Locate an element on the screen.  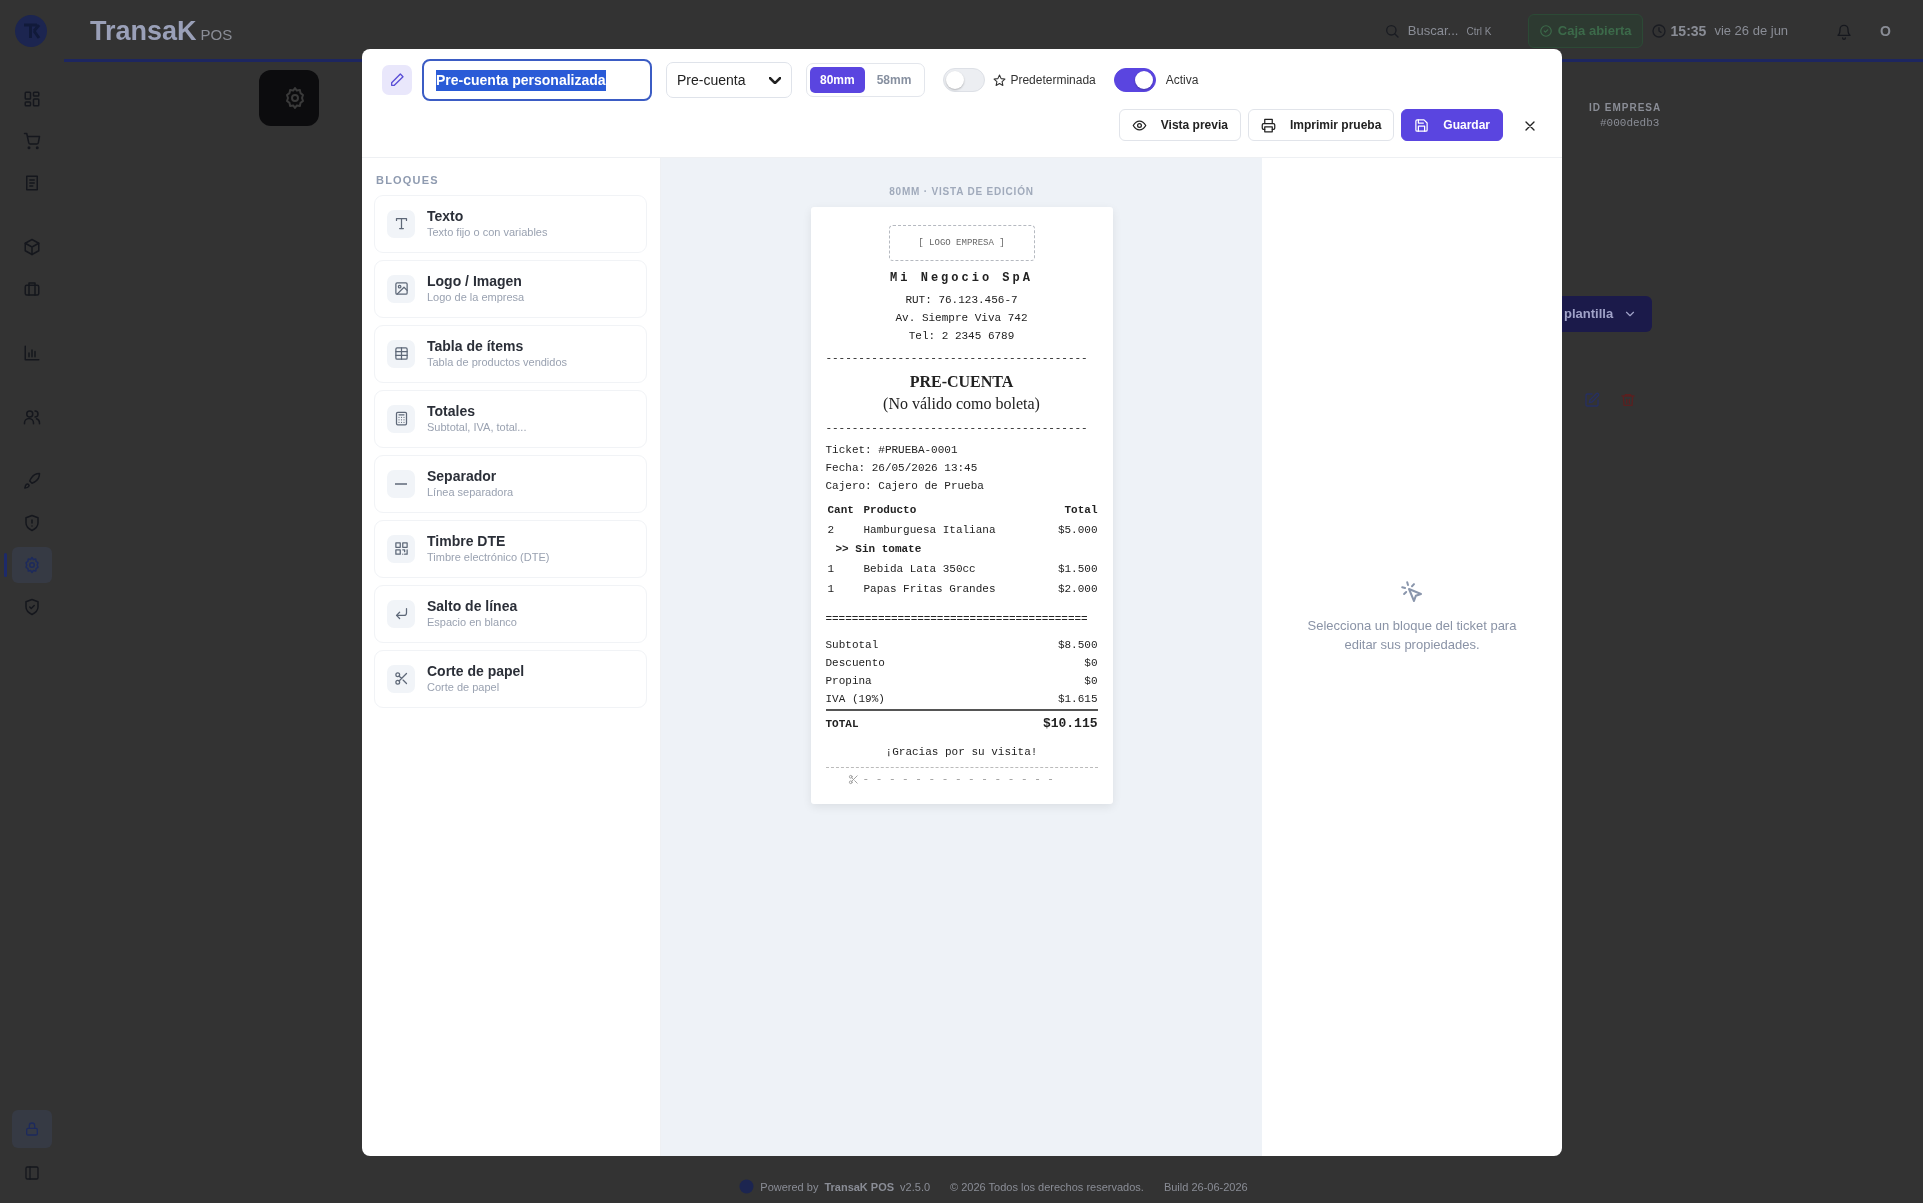
calculator-icon is located at coordinates (401, 418).